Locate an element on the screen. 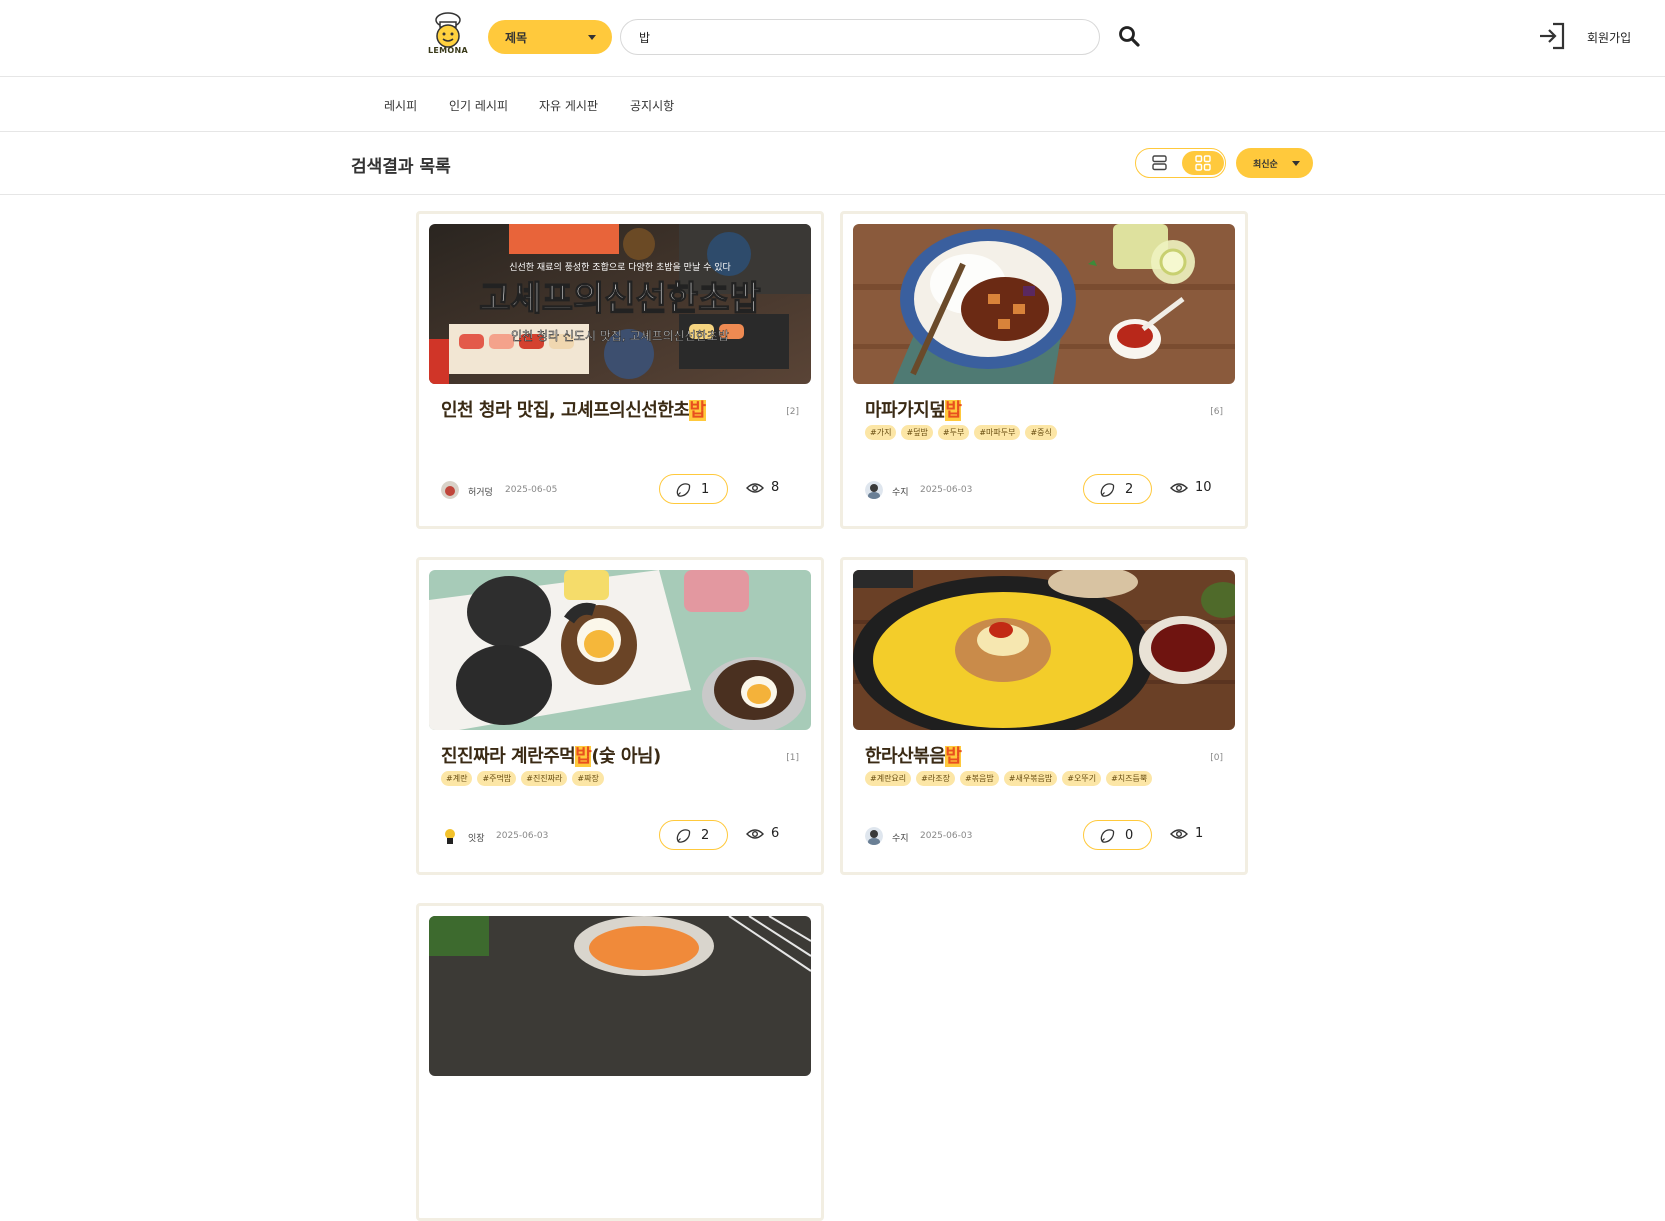 The width and height of the screenshot is (1665, 1221). sort-select: 최신순 is located at coordinates (1274, 163).